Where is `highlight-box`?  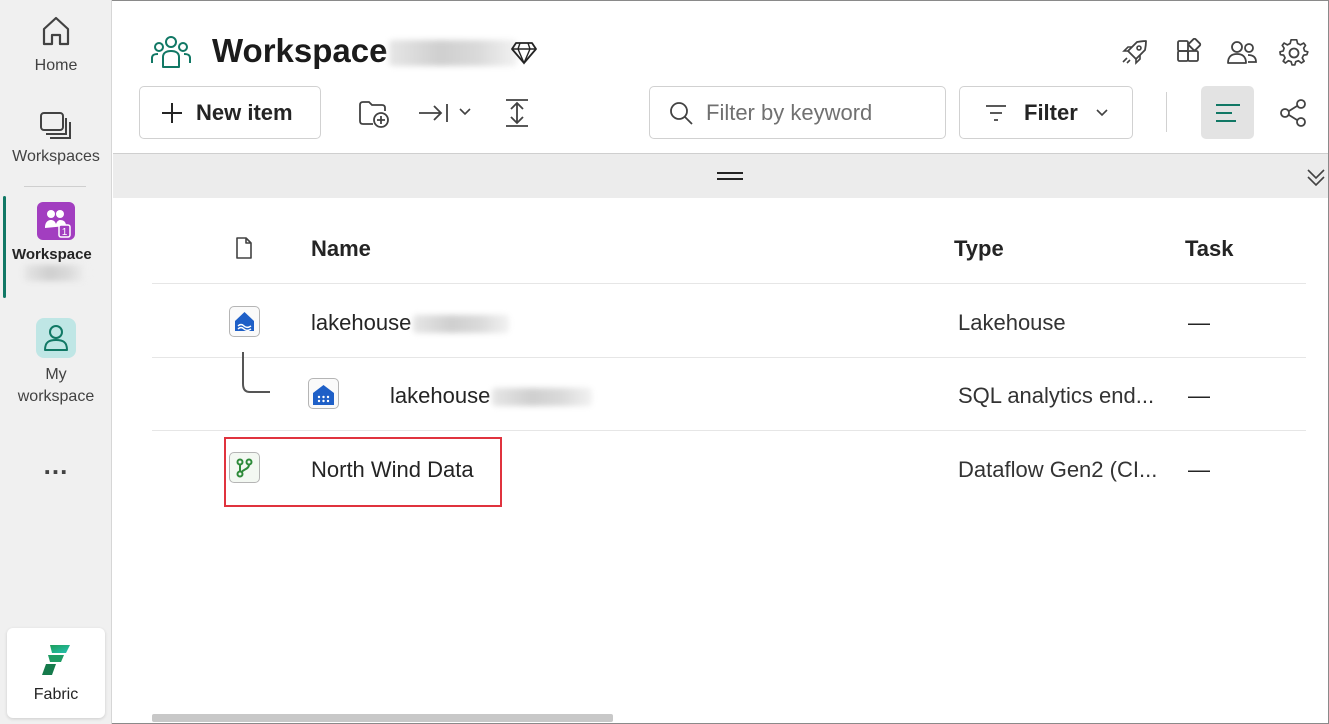 highlight-box is located at coordinates (363, 472).